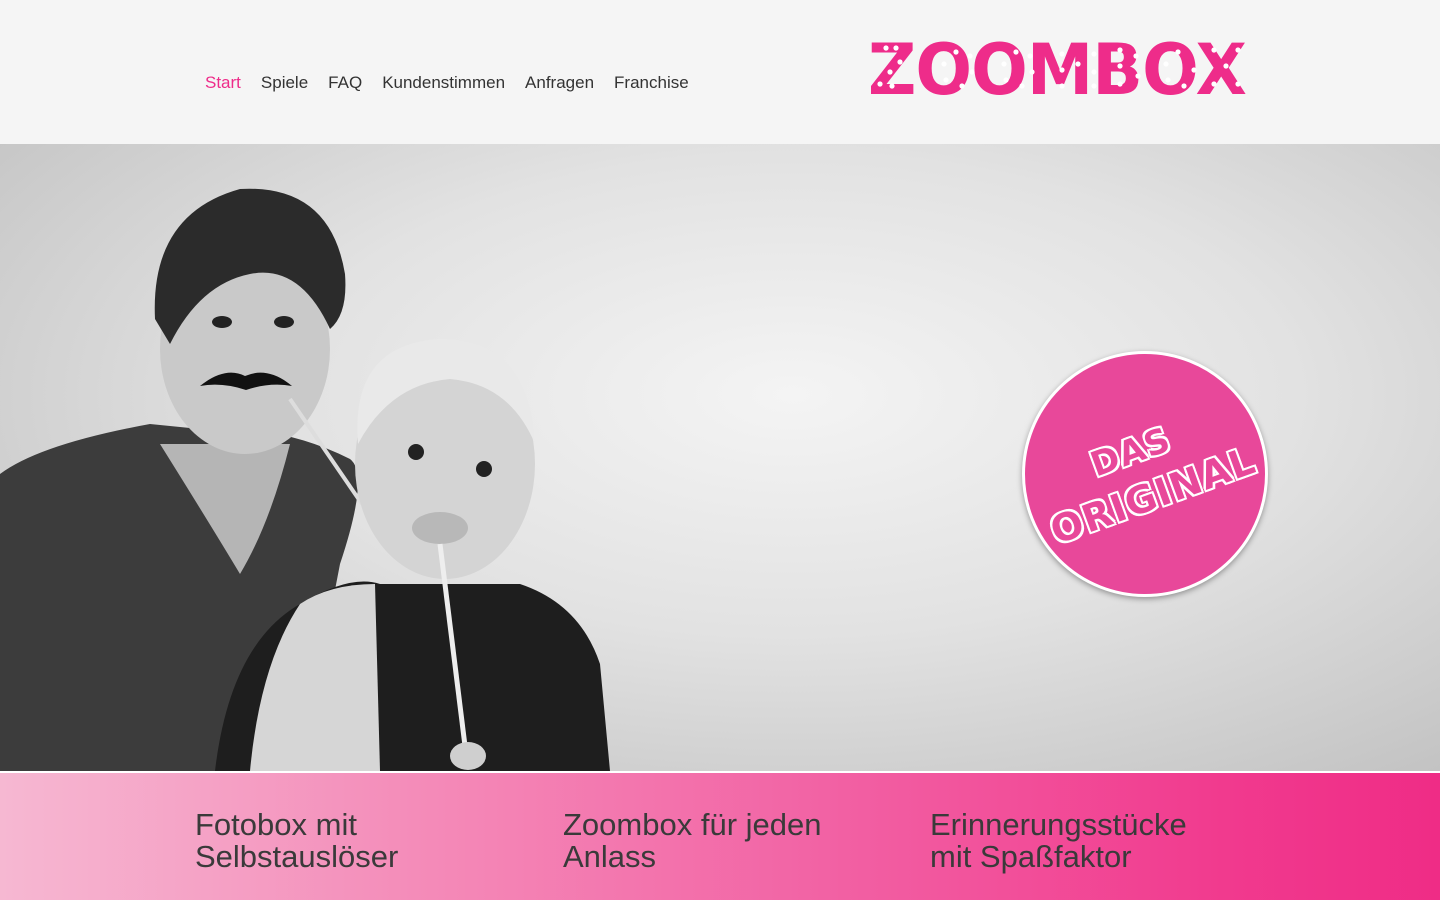 This screenshot has width=1440, height=900. I want to click on woman-hand, so click(468, 756).